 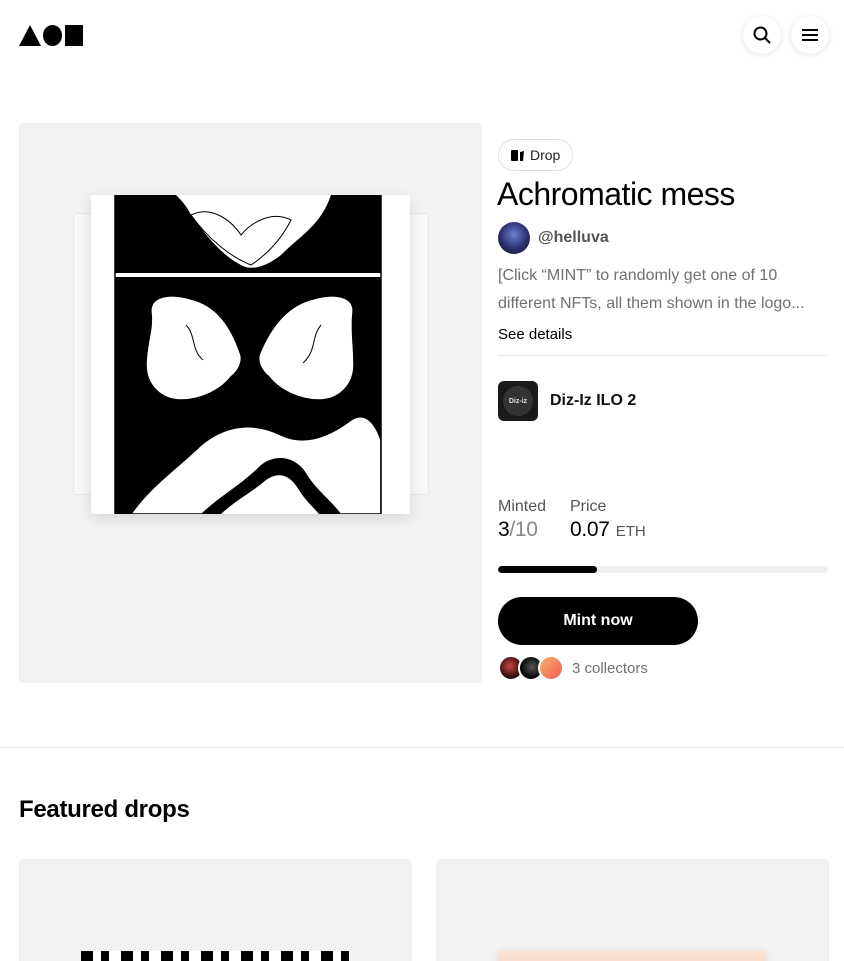 I want to click on collector-avatar, so click(x=551, y=668).